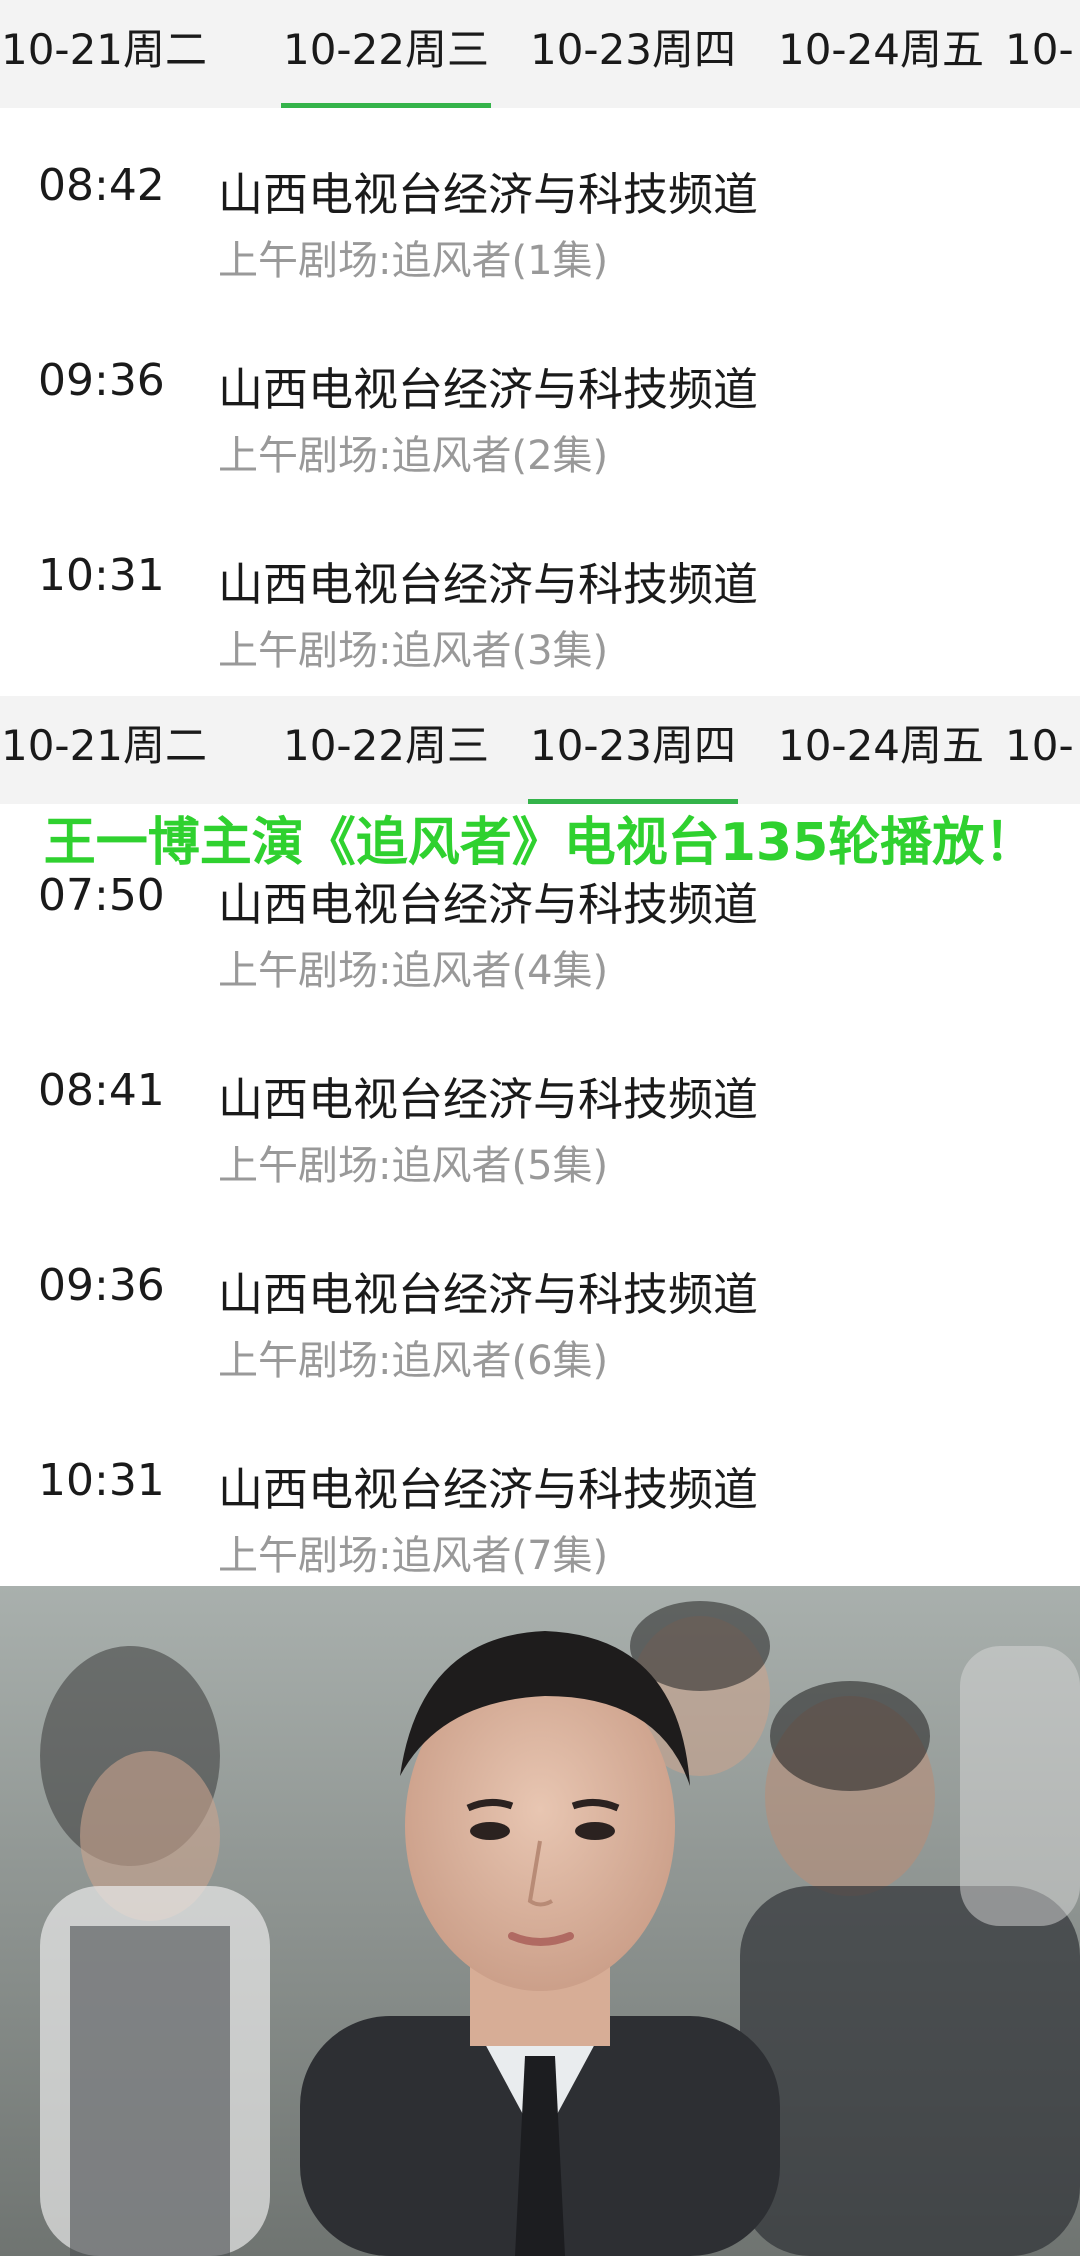  What do you see at coordinates (413, 971) in the screenshot?
I see `program-title: 上午剧场:追风者(4集)` at bounding box center [413, 971].